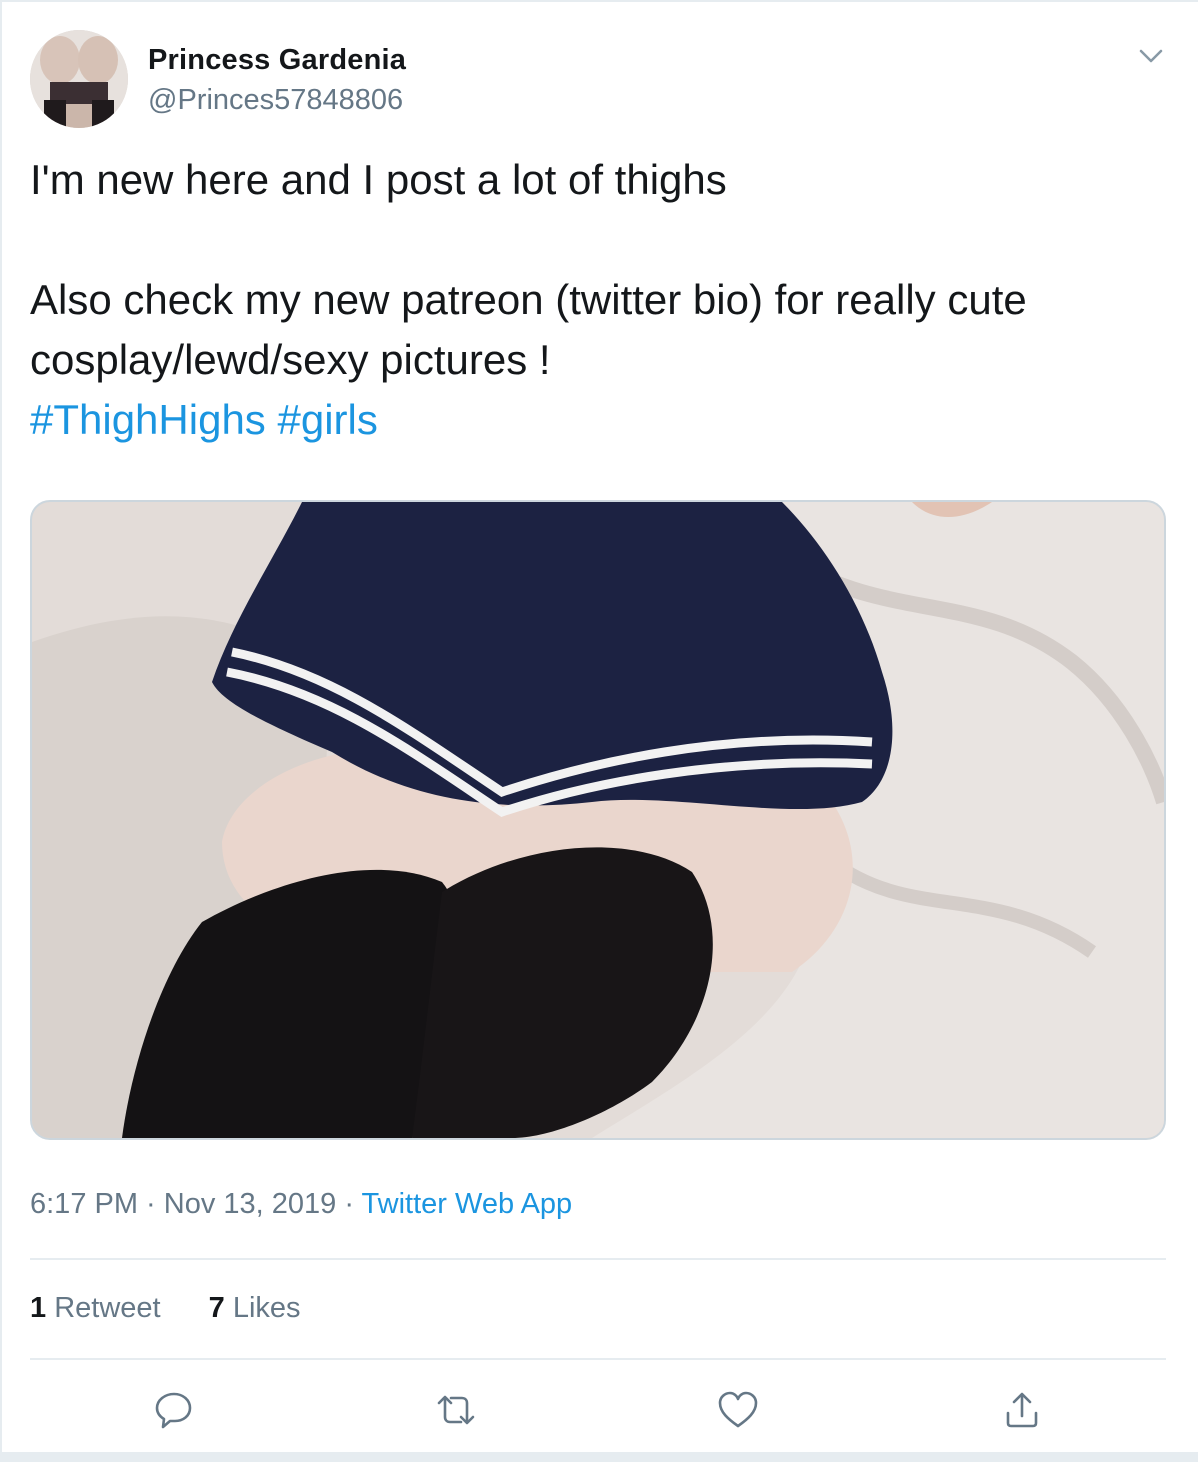  Describe the element at coordinates (600, 420) in the screenshot. I see `hashtag-line: #ThighHighs #girls` at that location.